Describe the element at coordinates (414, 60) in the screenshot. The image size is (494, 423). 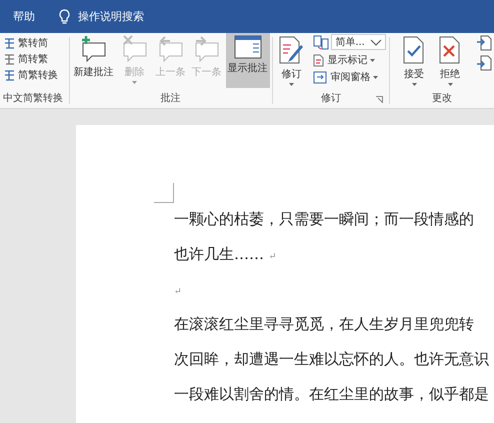
I see `ribbon-button: 接受` at that location.